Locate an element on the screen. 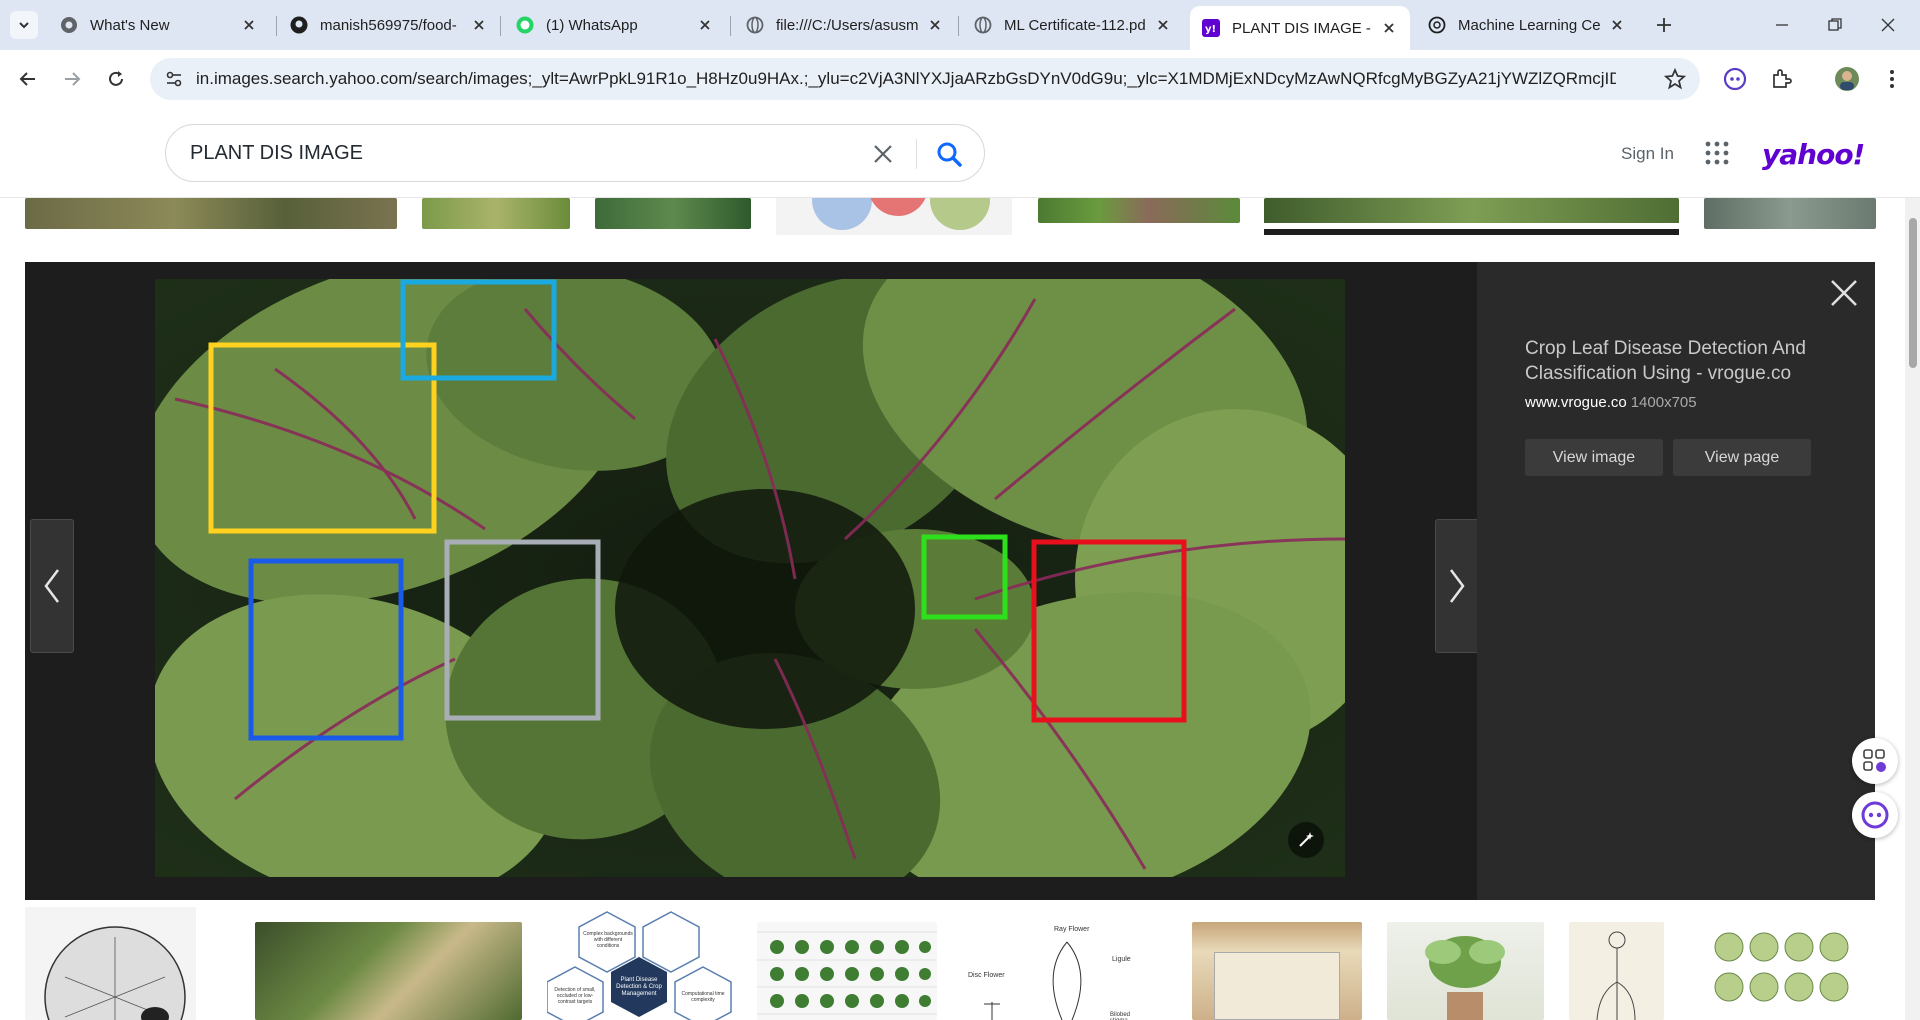  chevron-down-icon is located at coordinates (24, 25).